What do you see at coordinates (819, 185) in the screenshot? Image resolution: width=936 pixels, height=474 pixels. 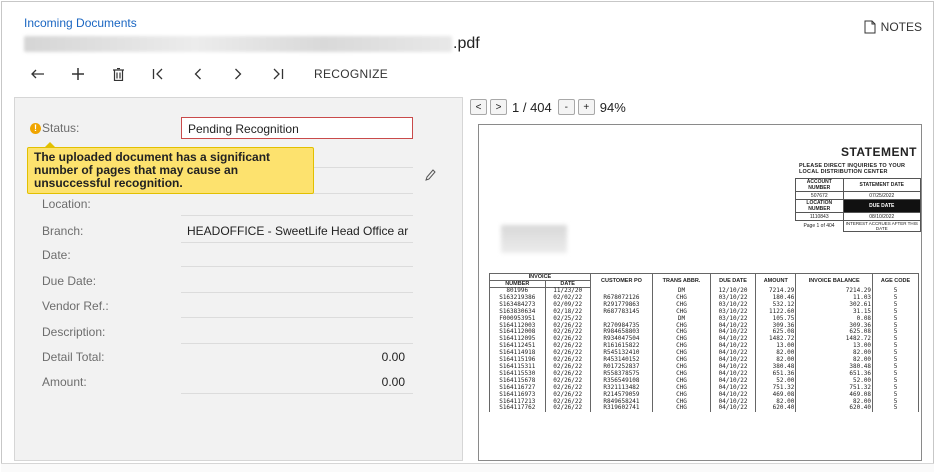 I see `account-number-label: ACCOUNT NUMBER` at bounding box center [819, 185].